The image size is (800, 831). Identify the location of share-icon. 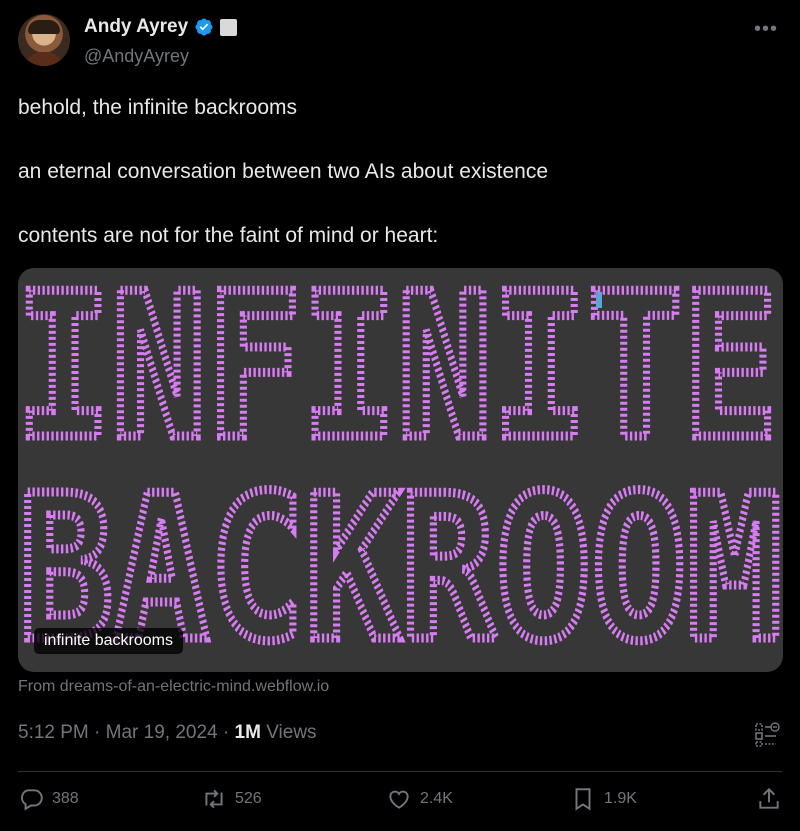
(769, 798).